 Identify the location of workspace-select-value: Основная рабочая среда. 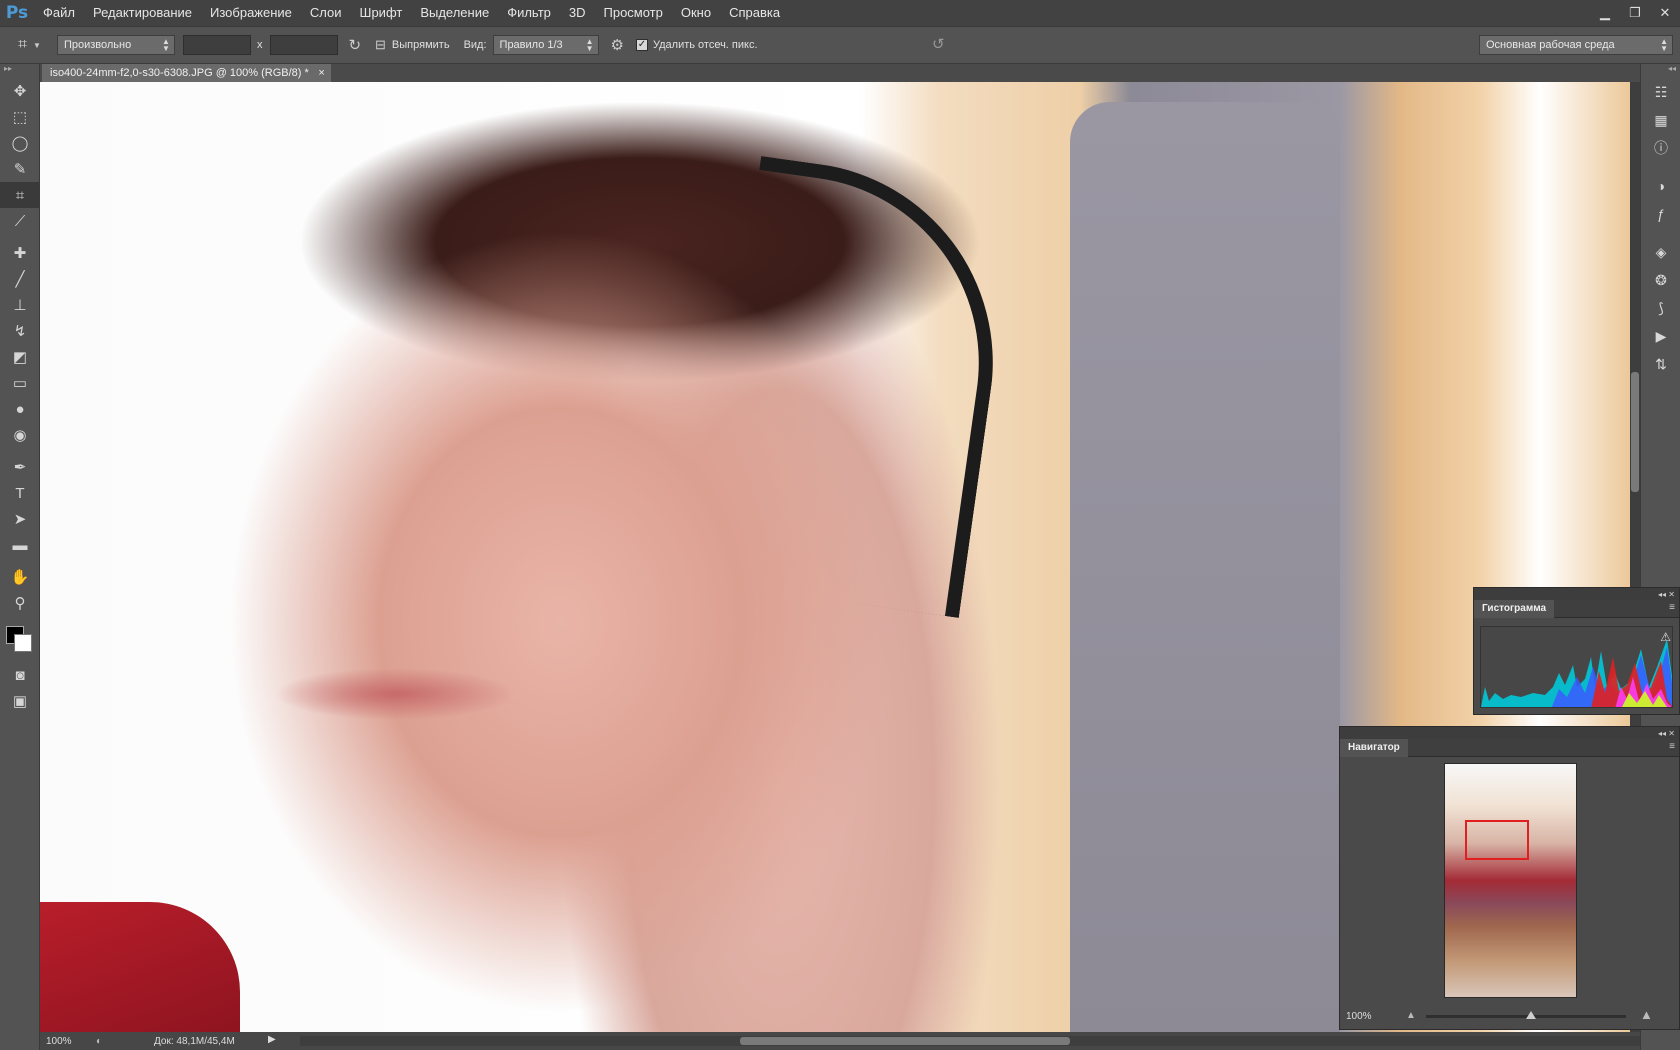
(1550, 45).